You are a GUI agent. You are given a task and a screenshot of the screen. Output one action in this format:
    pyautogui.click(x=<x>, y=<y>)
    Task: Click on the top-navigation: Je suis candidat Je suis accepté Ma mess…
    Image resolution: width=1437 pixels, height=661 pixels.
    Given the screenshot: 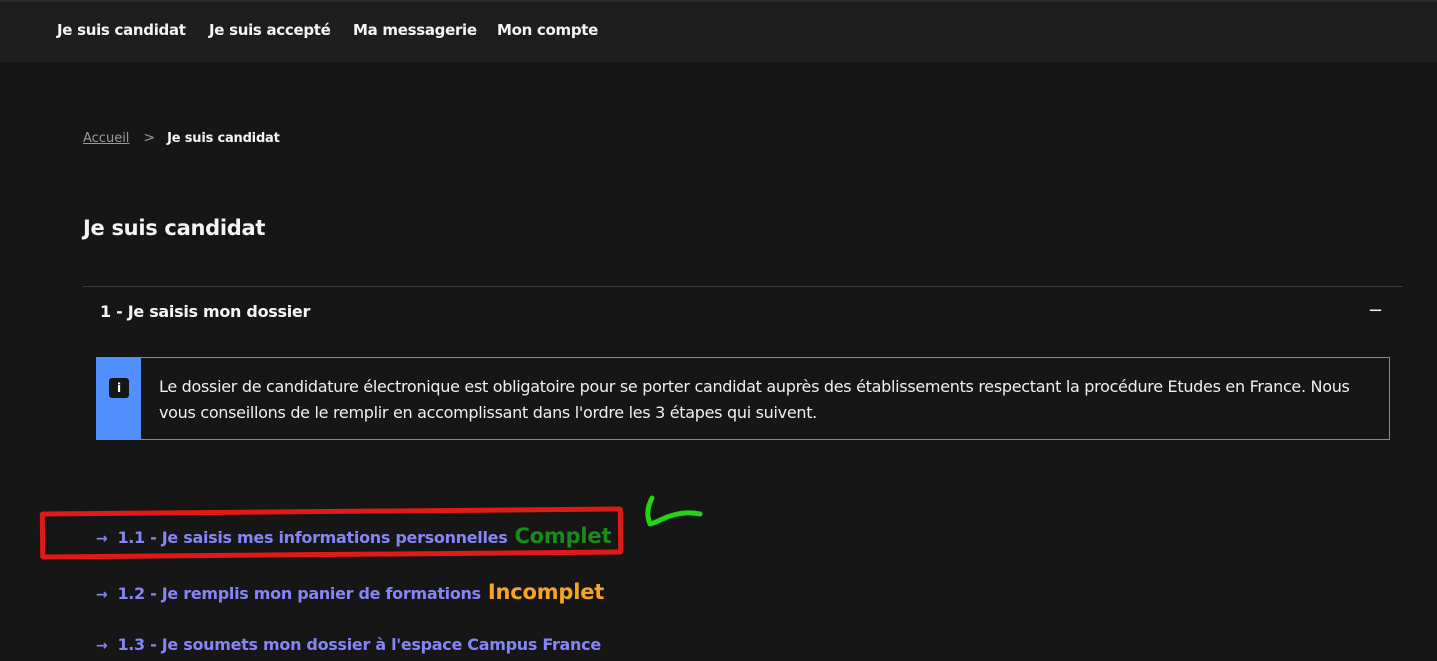 What is the action you would take?
    pyautogui.click(x=718, y=31)
    